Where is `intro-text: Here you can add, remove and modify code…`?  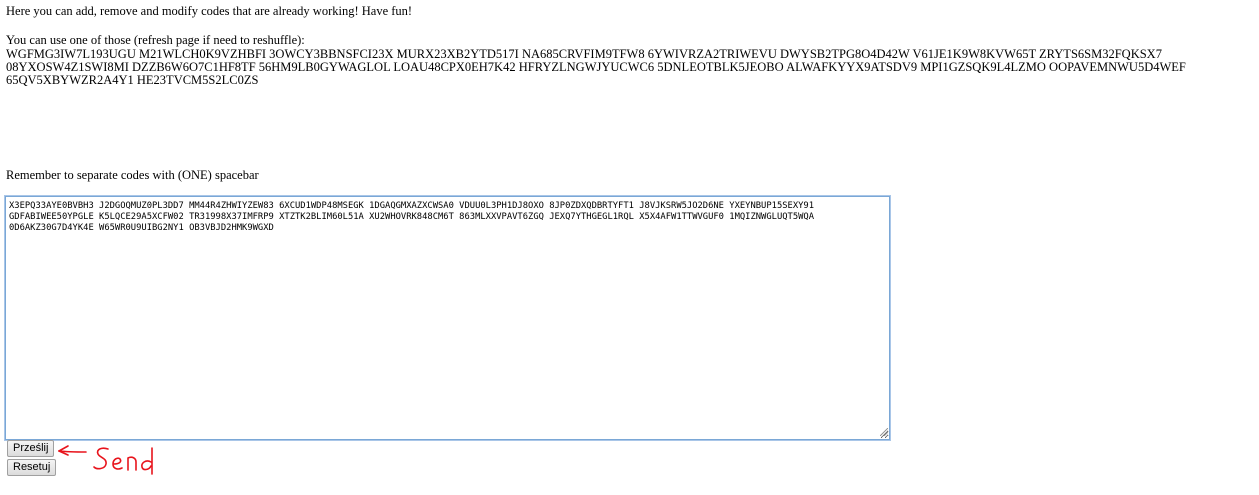 intro-text: Here you can add, remove and modify code… is located at coordinates (209, 11).